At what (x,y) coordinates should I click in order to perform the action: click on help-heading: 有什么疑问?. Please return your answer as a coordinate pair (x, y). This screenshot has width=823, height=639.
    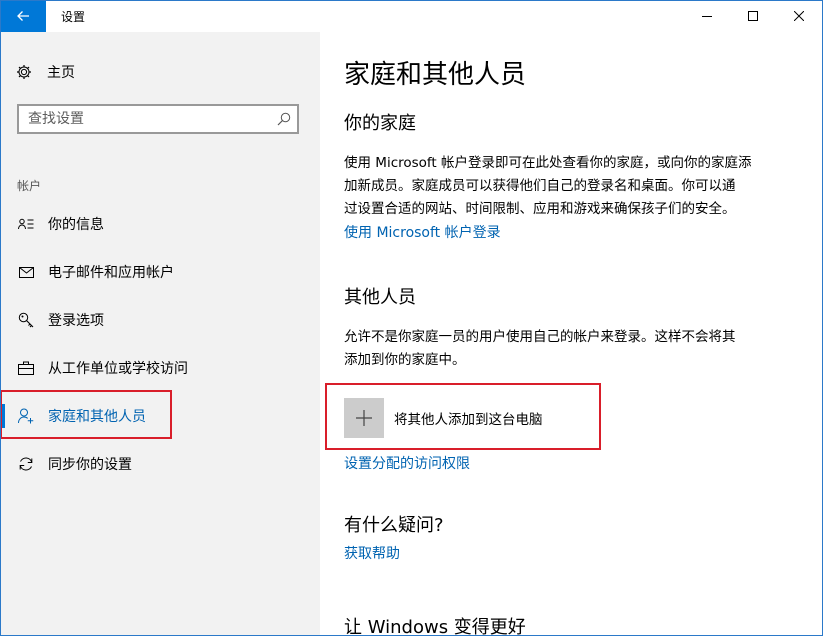
    Looking at the image, I should click on (394, 525).